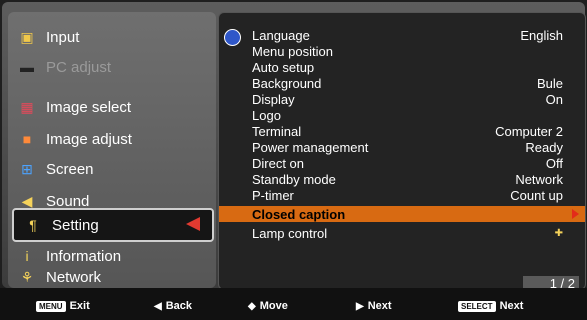  What do you see at coordinates (27, 106) in the screenshot?
I see `image-select-icon: ▦` at bounding box center [27, 106].